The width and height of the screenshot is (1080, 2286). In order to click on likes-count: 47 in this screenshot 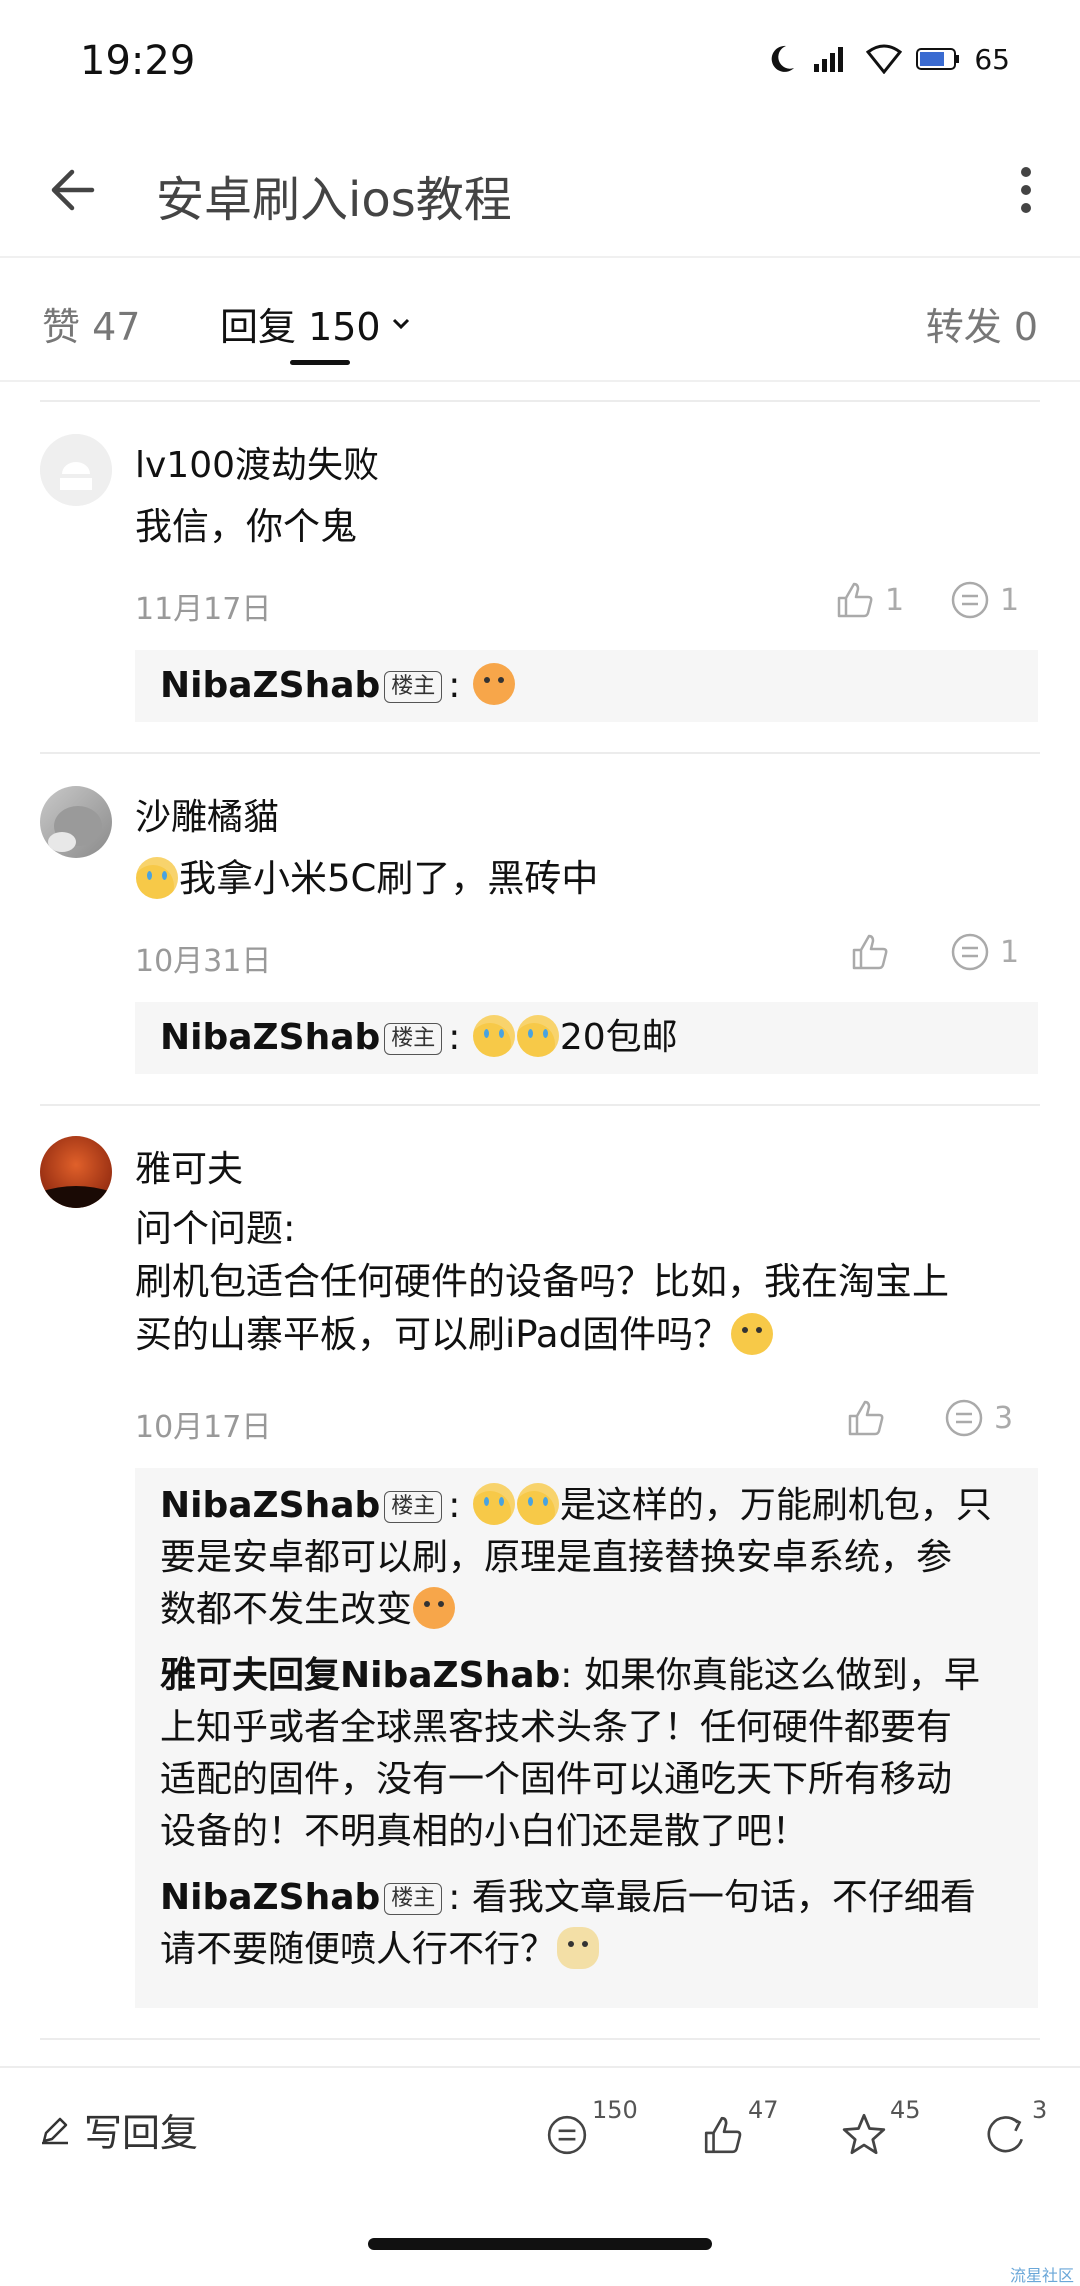, I will do `click(763, 2110)`.